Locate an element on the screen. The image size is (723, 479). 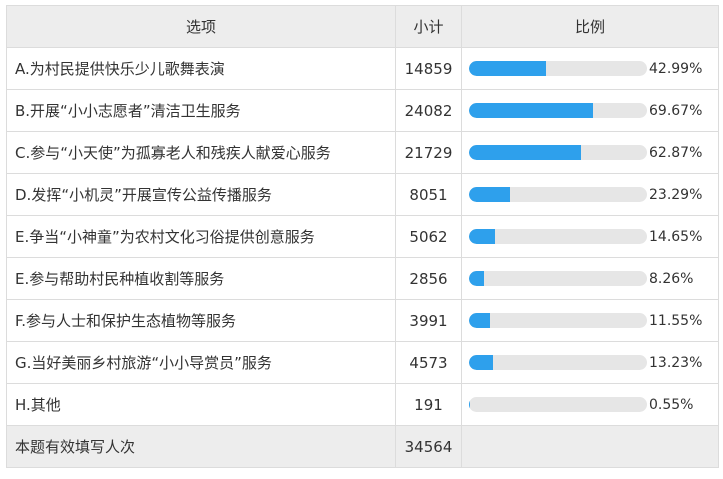
ratio-bar-wrap: 8.26% is located at coordinates (593, 279).